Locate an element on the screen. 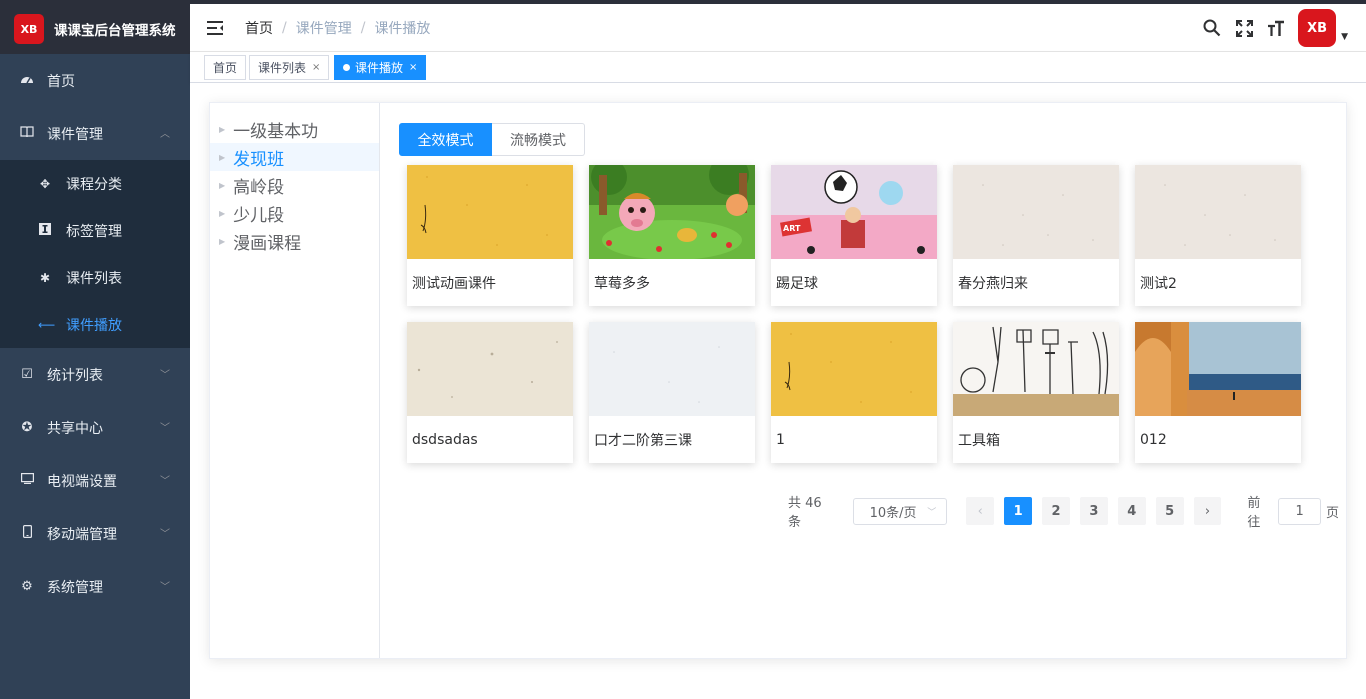 Image resolution: width=1366 pixels, height=699 pixels. goto-page: 前往 1 页 is located at coordinates (1293, 511).